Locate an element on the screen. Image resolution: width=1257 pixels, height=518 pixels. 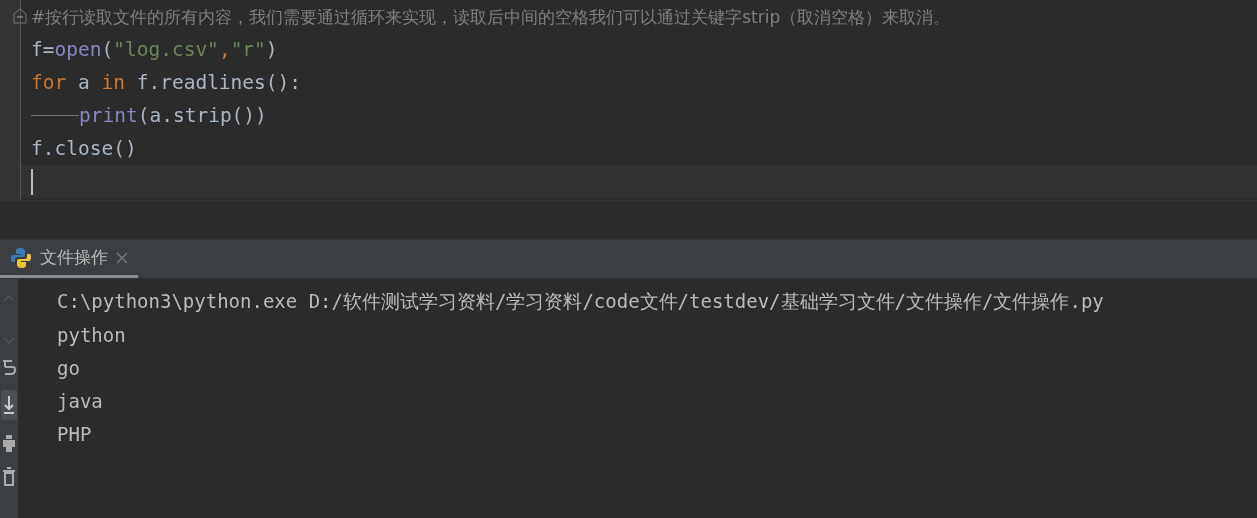
console-output-line: java is located at coordinates (80, 400).